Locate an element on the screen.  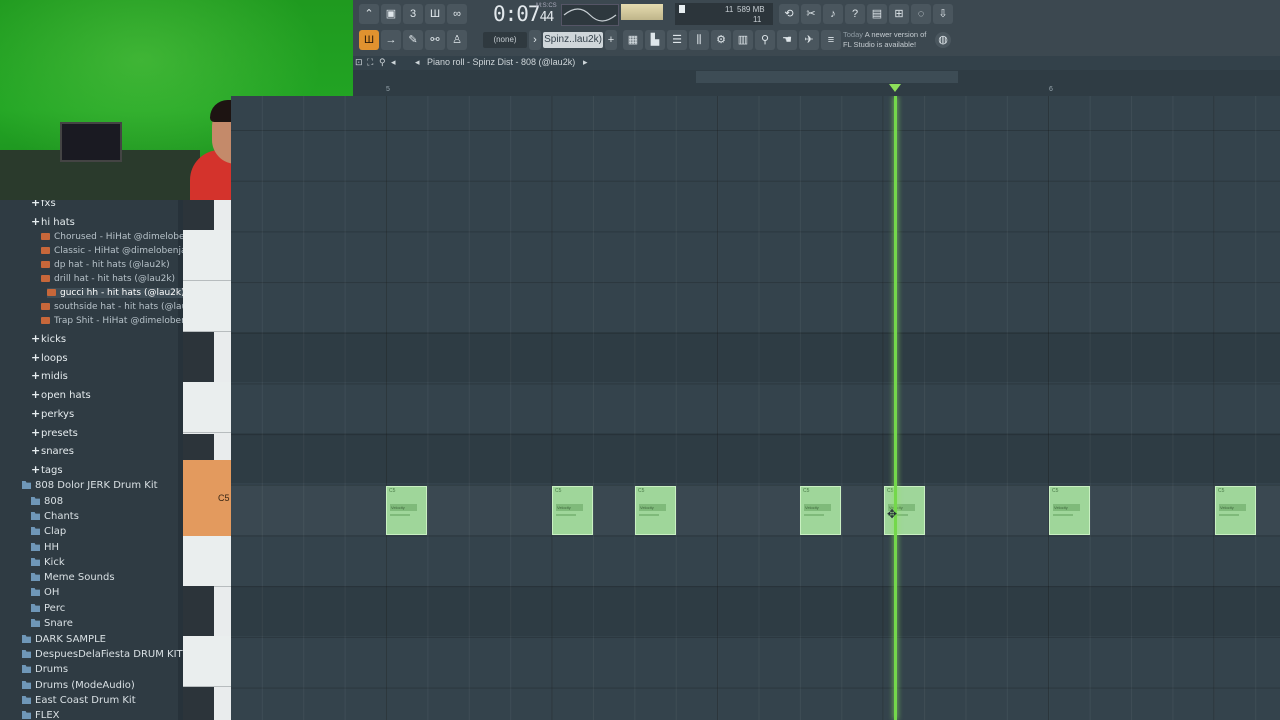
browser-item: East Coast Drum Kit is located at coordinates (79, 700).